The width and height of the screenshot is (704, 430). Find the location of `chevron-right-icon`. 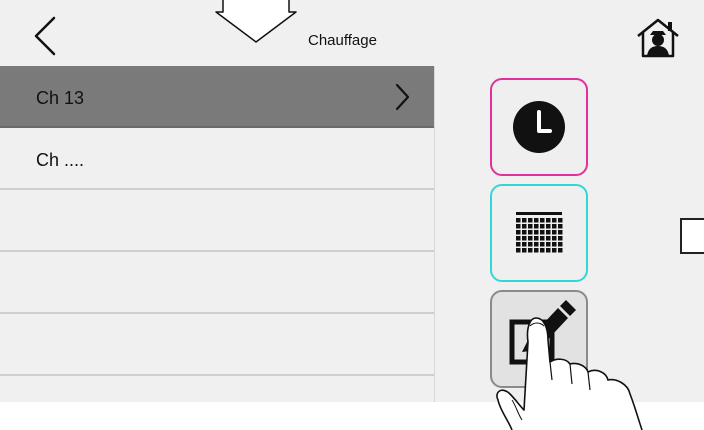

chevron-right-icon is located at coordinates (402, 97).